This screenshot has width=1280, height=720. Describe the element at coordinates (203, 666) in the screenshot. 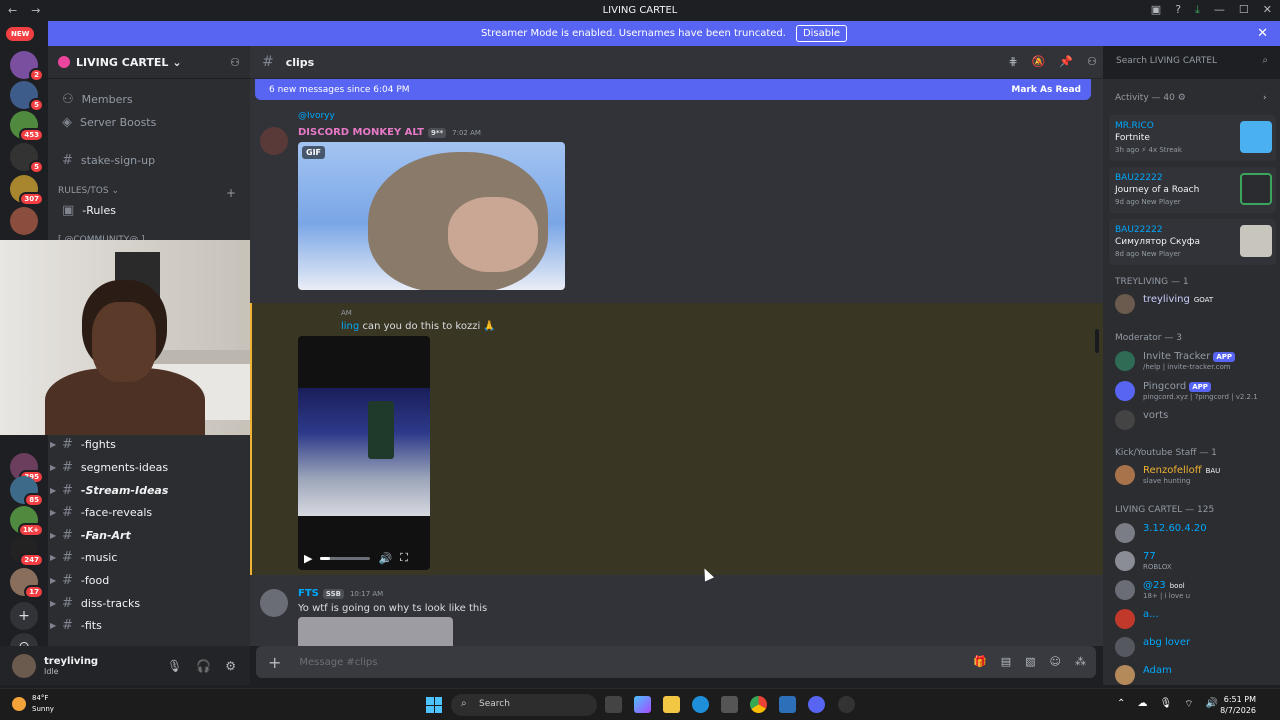

I see `headphones-icon: 🎧` at that location.